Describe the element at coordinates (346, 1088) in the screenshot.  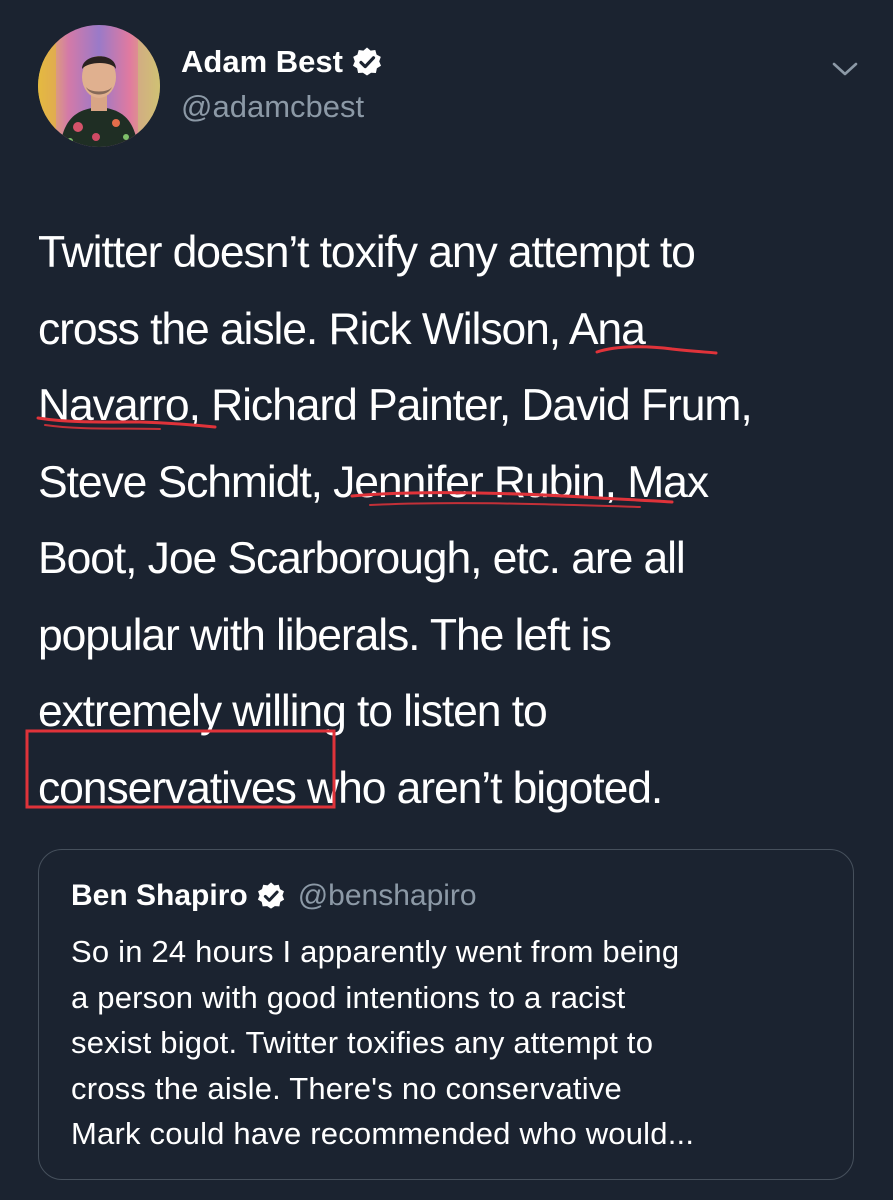
I see `quoted-tweet-line: cross the aisle. There's no conservative` at that location.